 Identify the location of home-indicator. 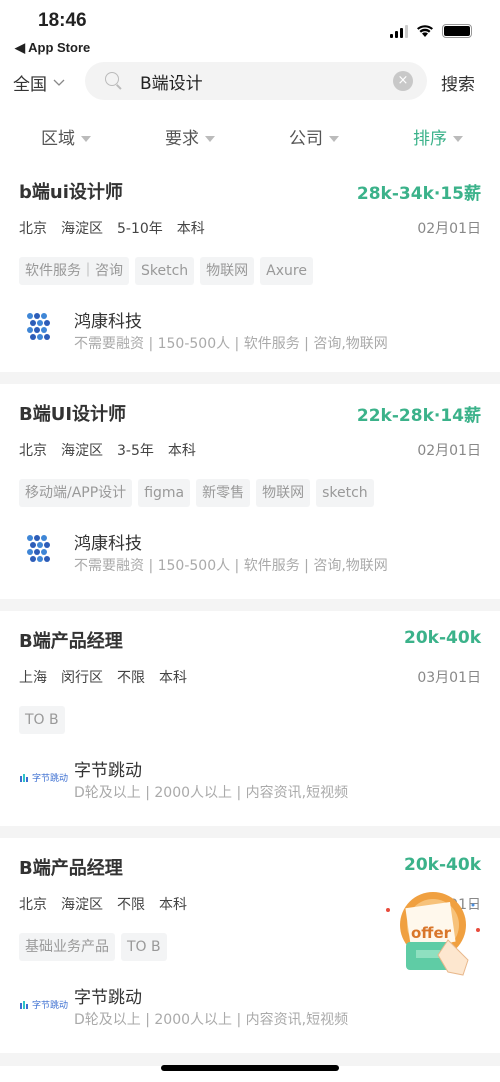
(250, 1068).